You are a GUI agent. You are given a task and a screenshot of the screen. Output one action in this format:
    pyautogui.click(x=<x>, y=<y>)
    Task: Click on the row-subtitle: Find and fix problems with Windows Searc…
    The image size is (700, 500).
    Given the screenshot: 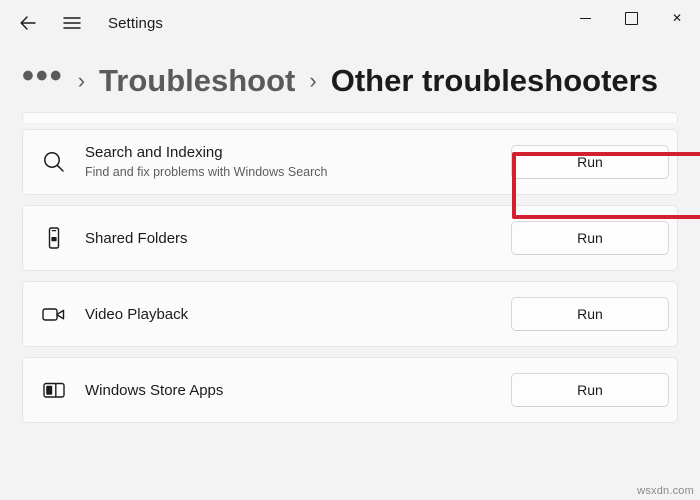 What is the action you would take?
    pyautogui.click(x=206, y=172)
    